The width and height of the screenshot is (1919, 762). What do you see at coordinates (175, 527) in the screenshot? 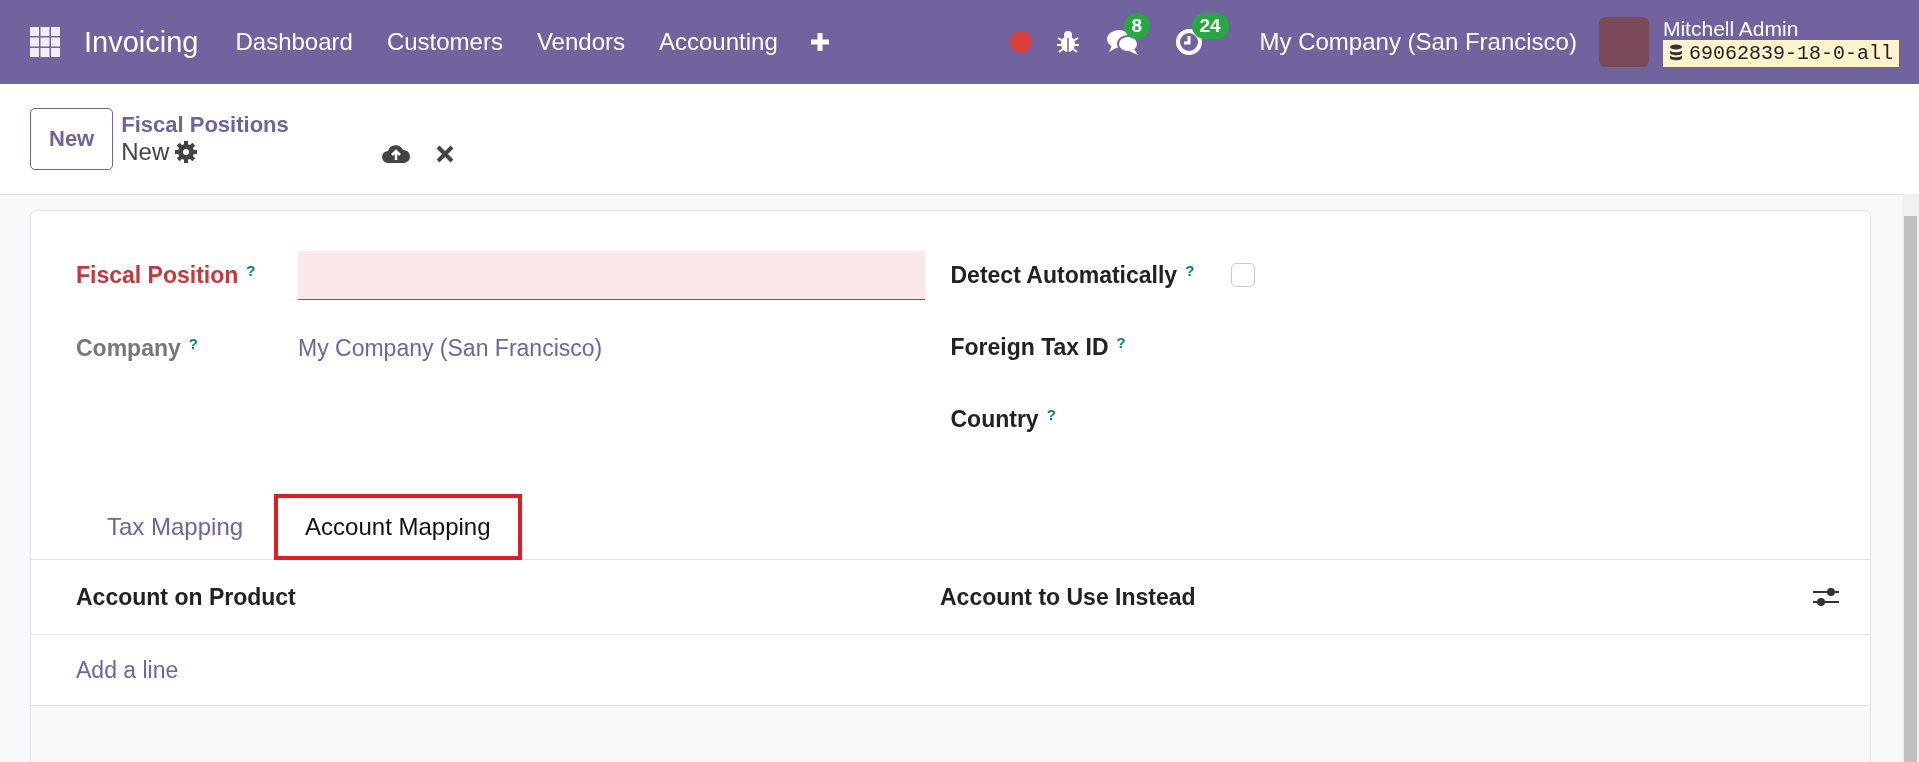
I see `tab: Tax Mapping` at bounding box center [175, 527].